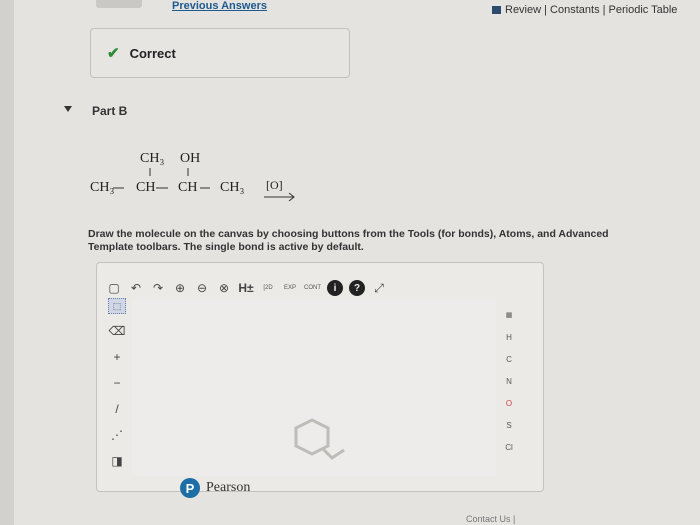  What do you see at coordinates (509, 337) in the screenshot?
I see `atom-button-h: H` at bounding box center [509, 337].